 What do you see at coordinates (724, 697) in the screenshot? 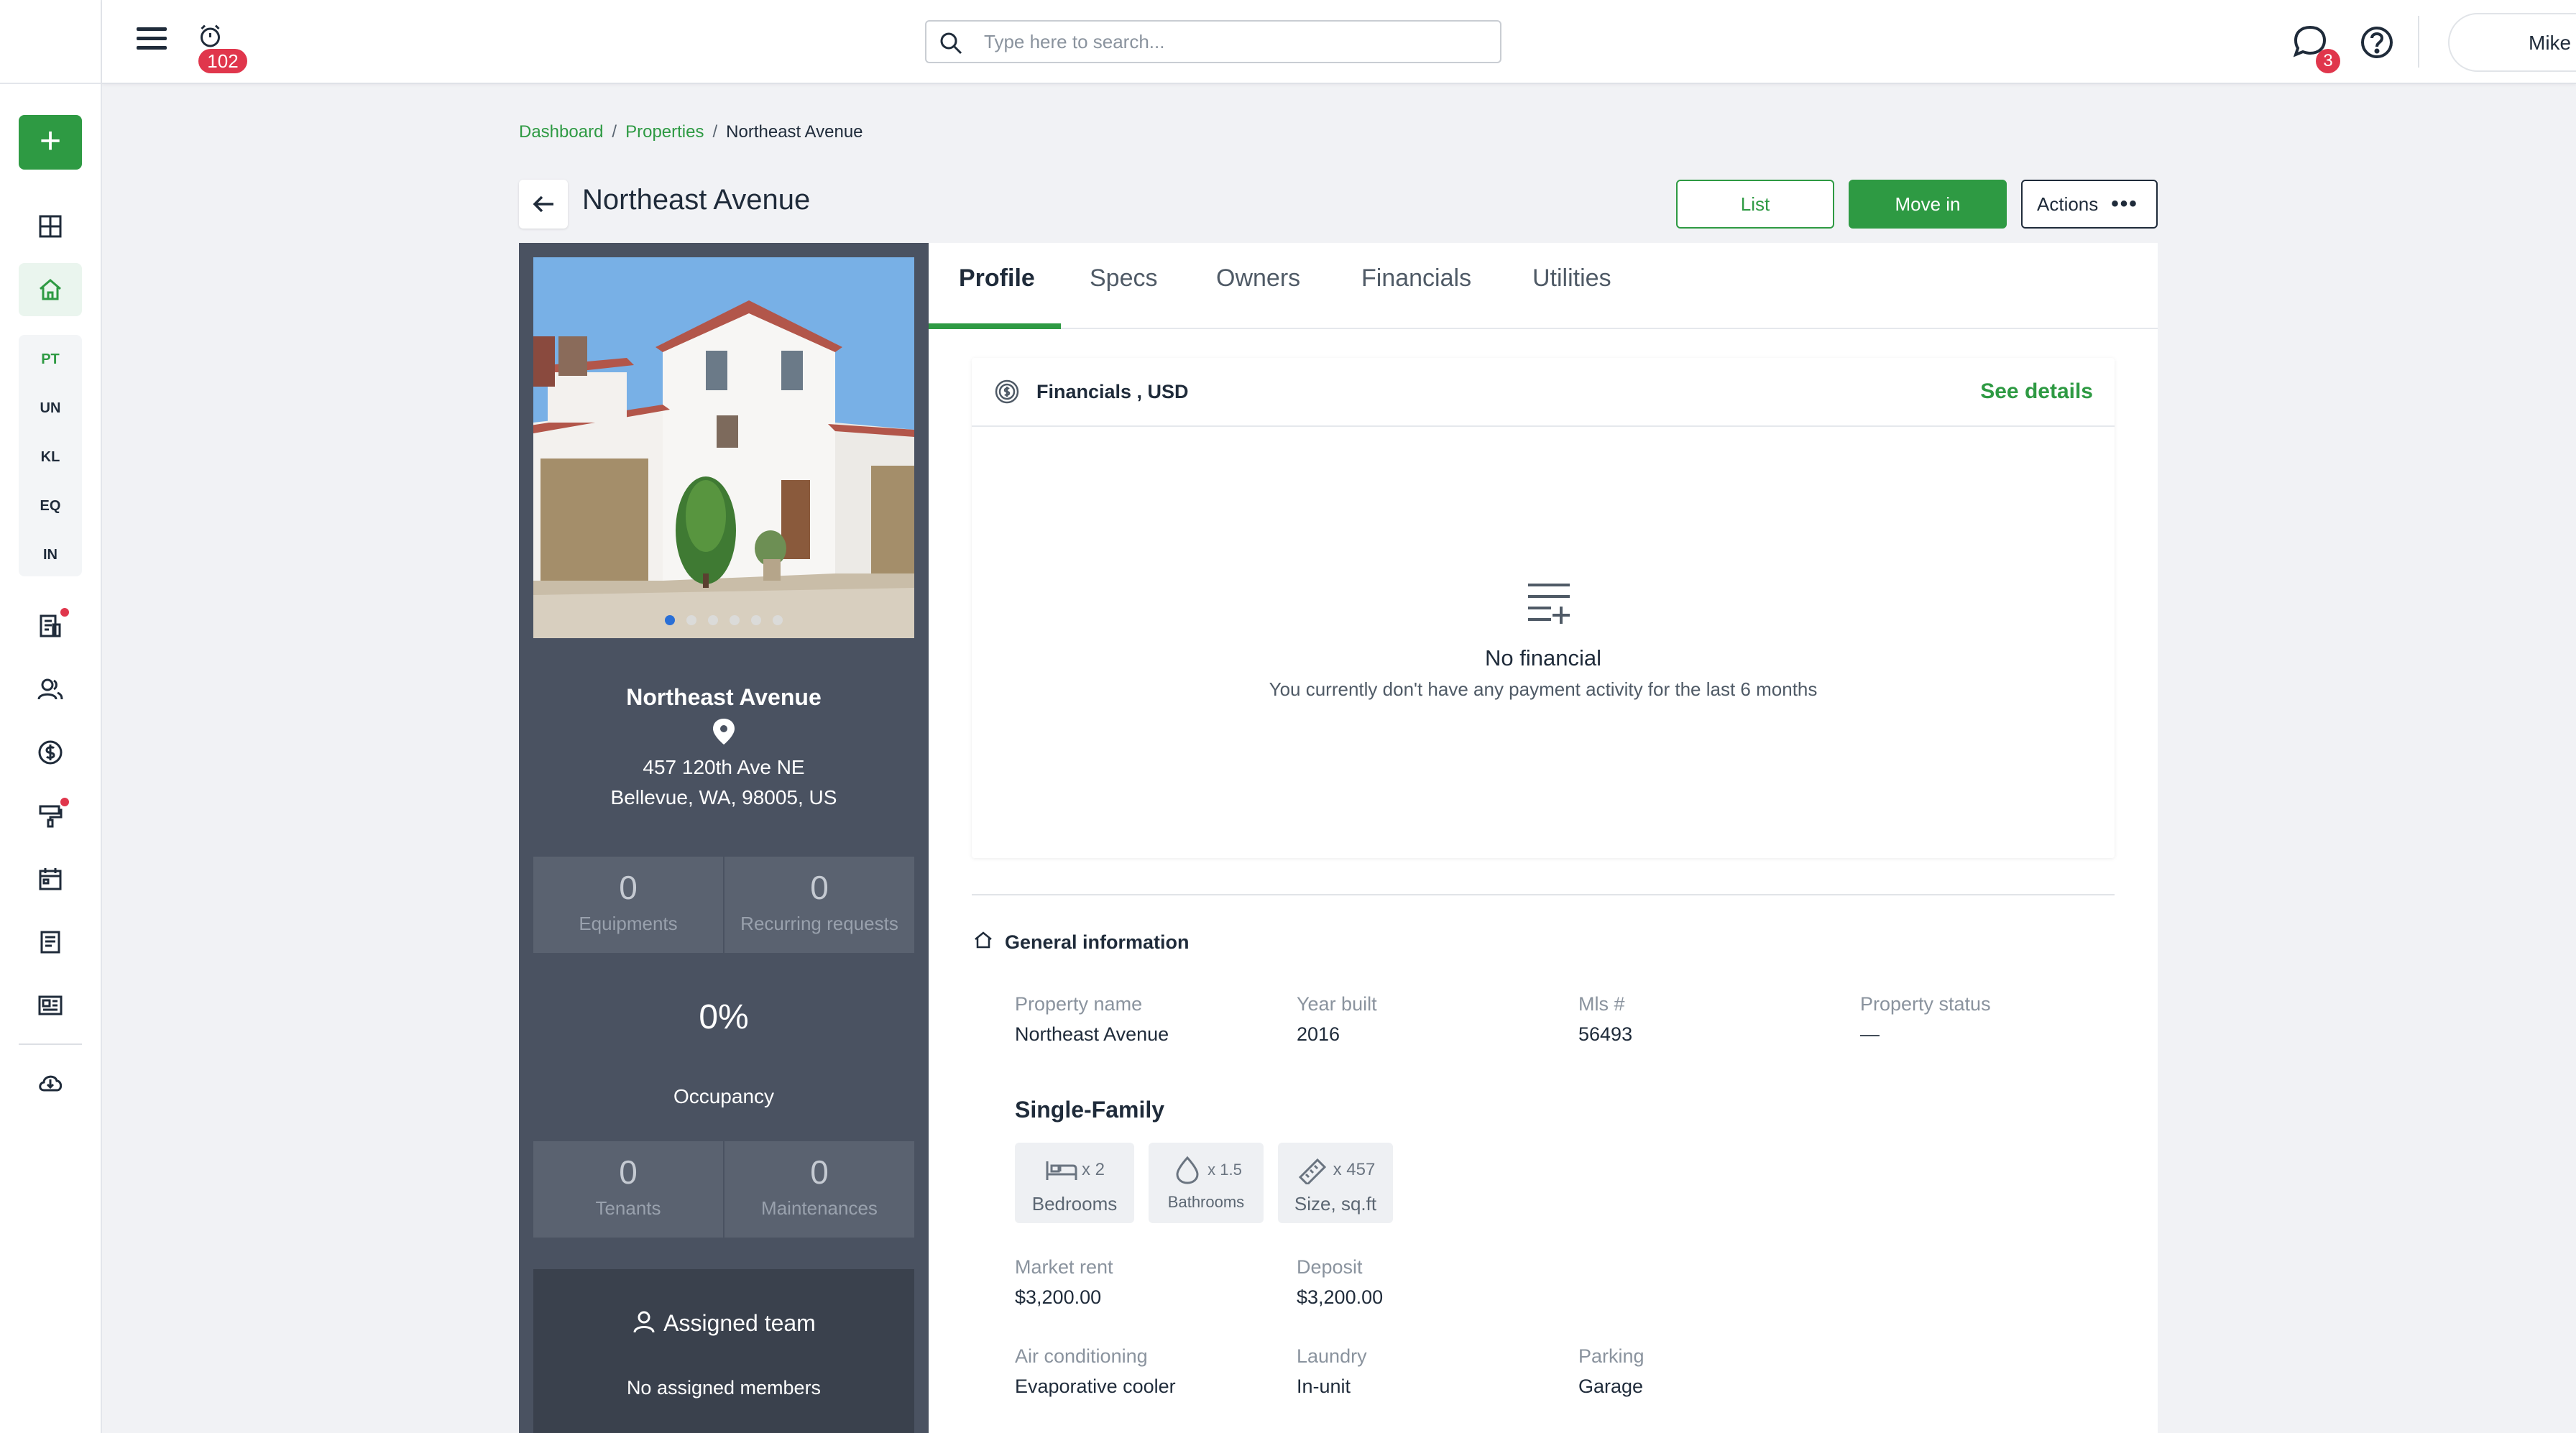
I see `property-name: Northeast Avenue` at bounding box center [724, 697].